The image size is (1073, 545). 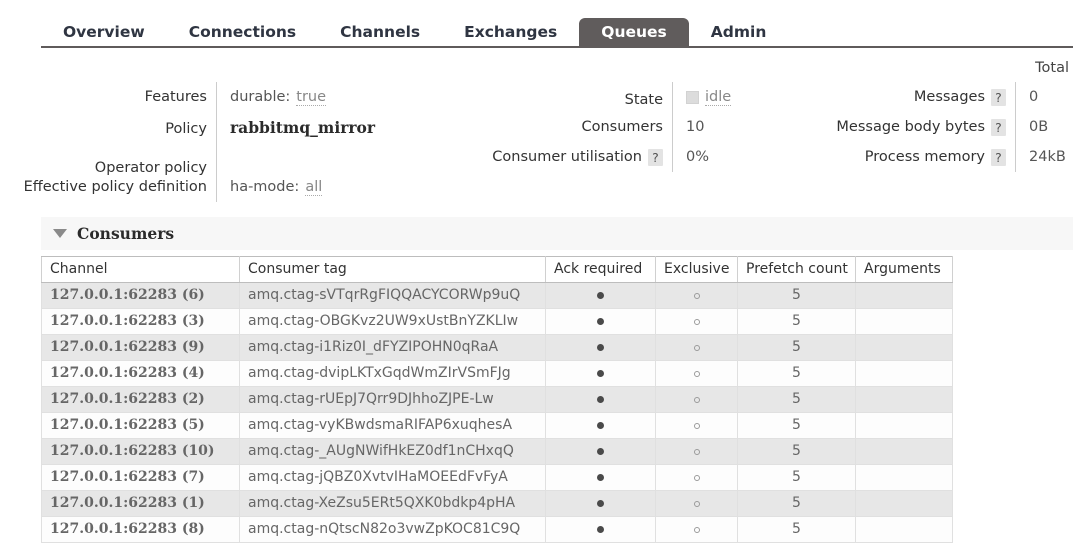 I want to click on consumer-tag: amq.ctag-jQBZ0XvtvIHaMOEEdFvFyA, so click(x=392, y=477).